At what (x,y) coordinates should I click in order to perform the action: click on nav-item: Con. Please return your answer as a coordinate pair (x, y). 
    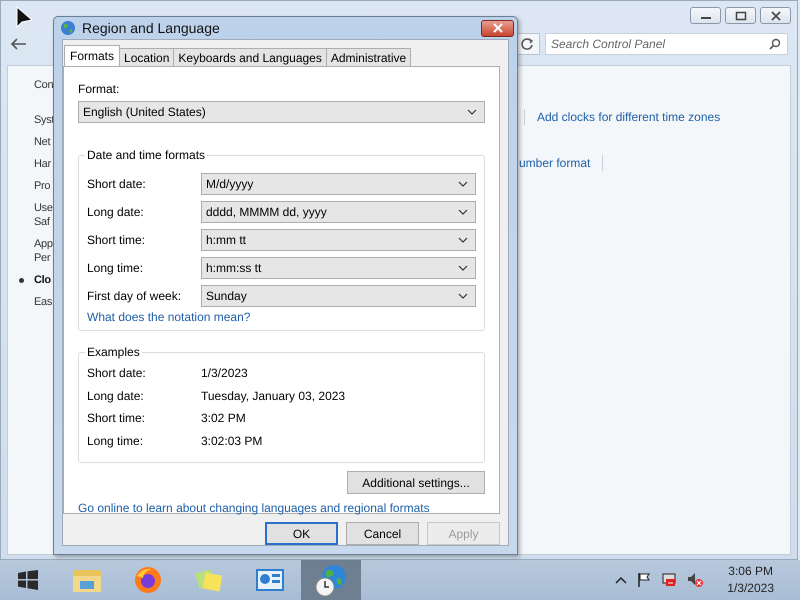
    Looking at the image, I should click on (36, 85).